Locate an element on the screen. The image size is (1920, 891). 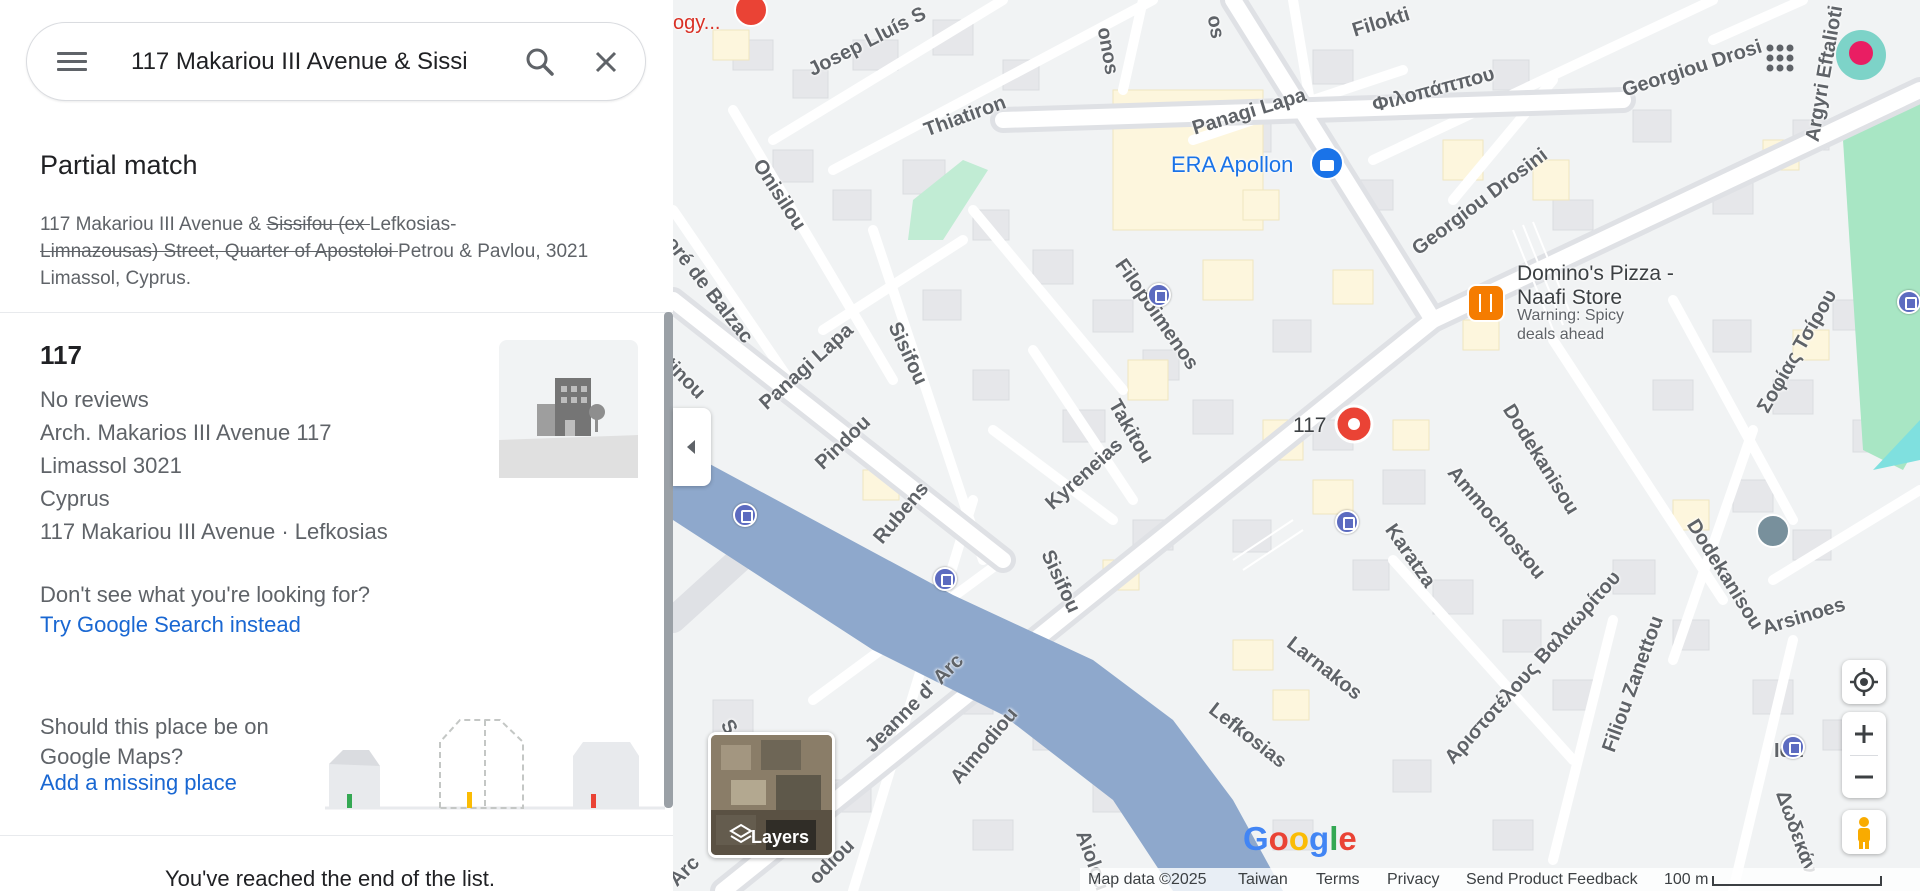
building-icon is located at coordinates (568, 428).